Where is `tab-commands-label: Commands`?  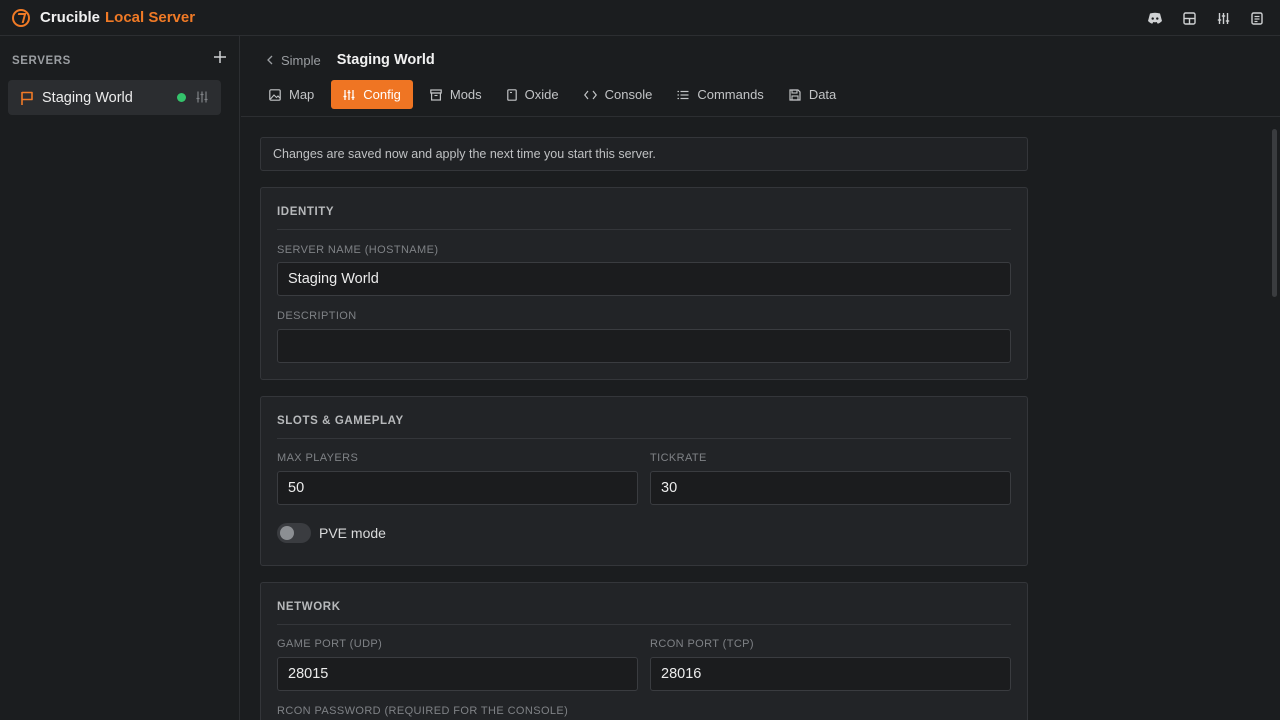 tab-commands-label: Commands is located at coordinates (730, 94).